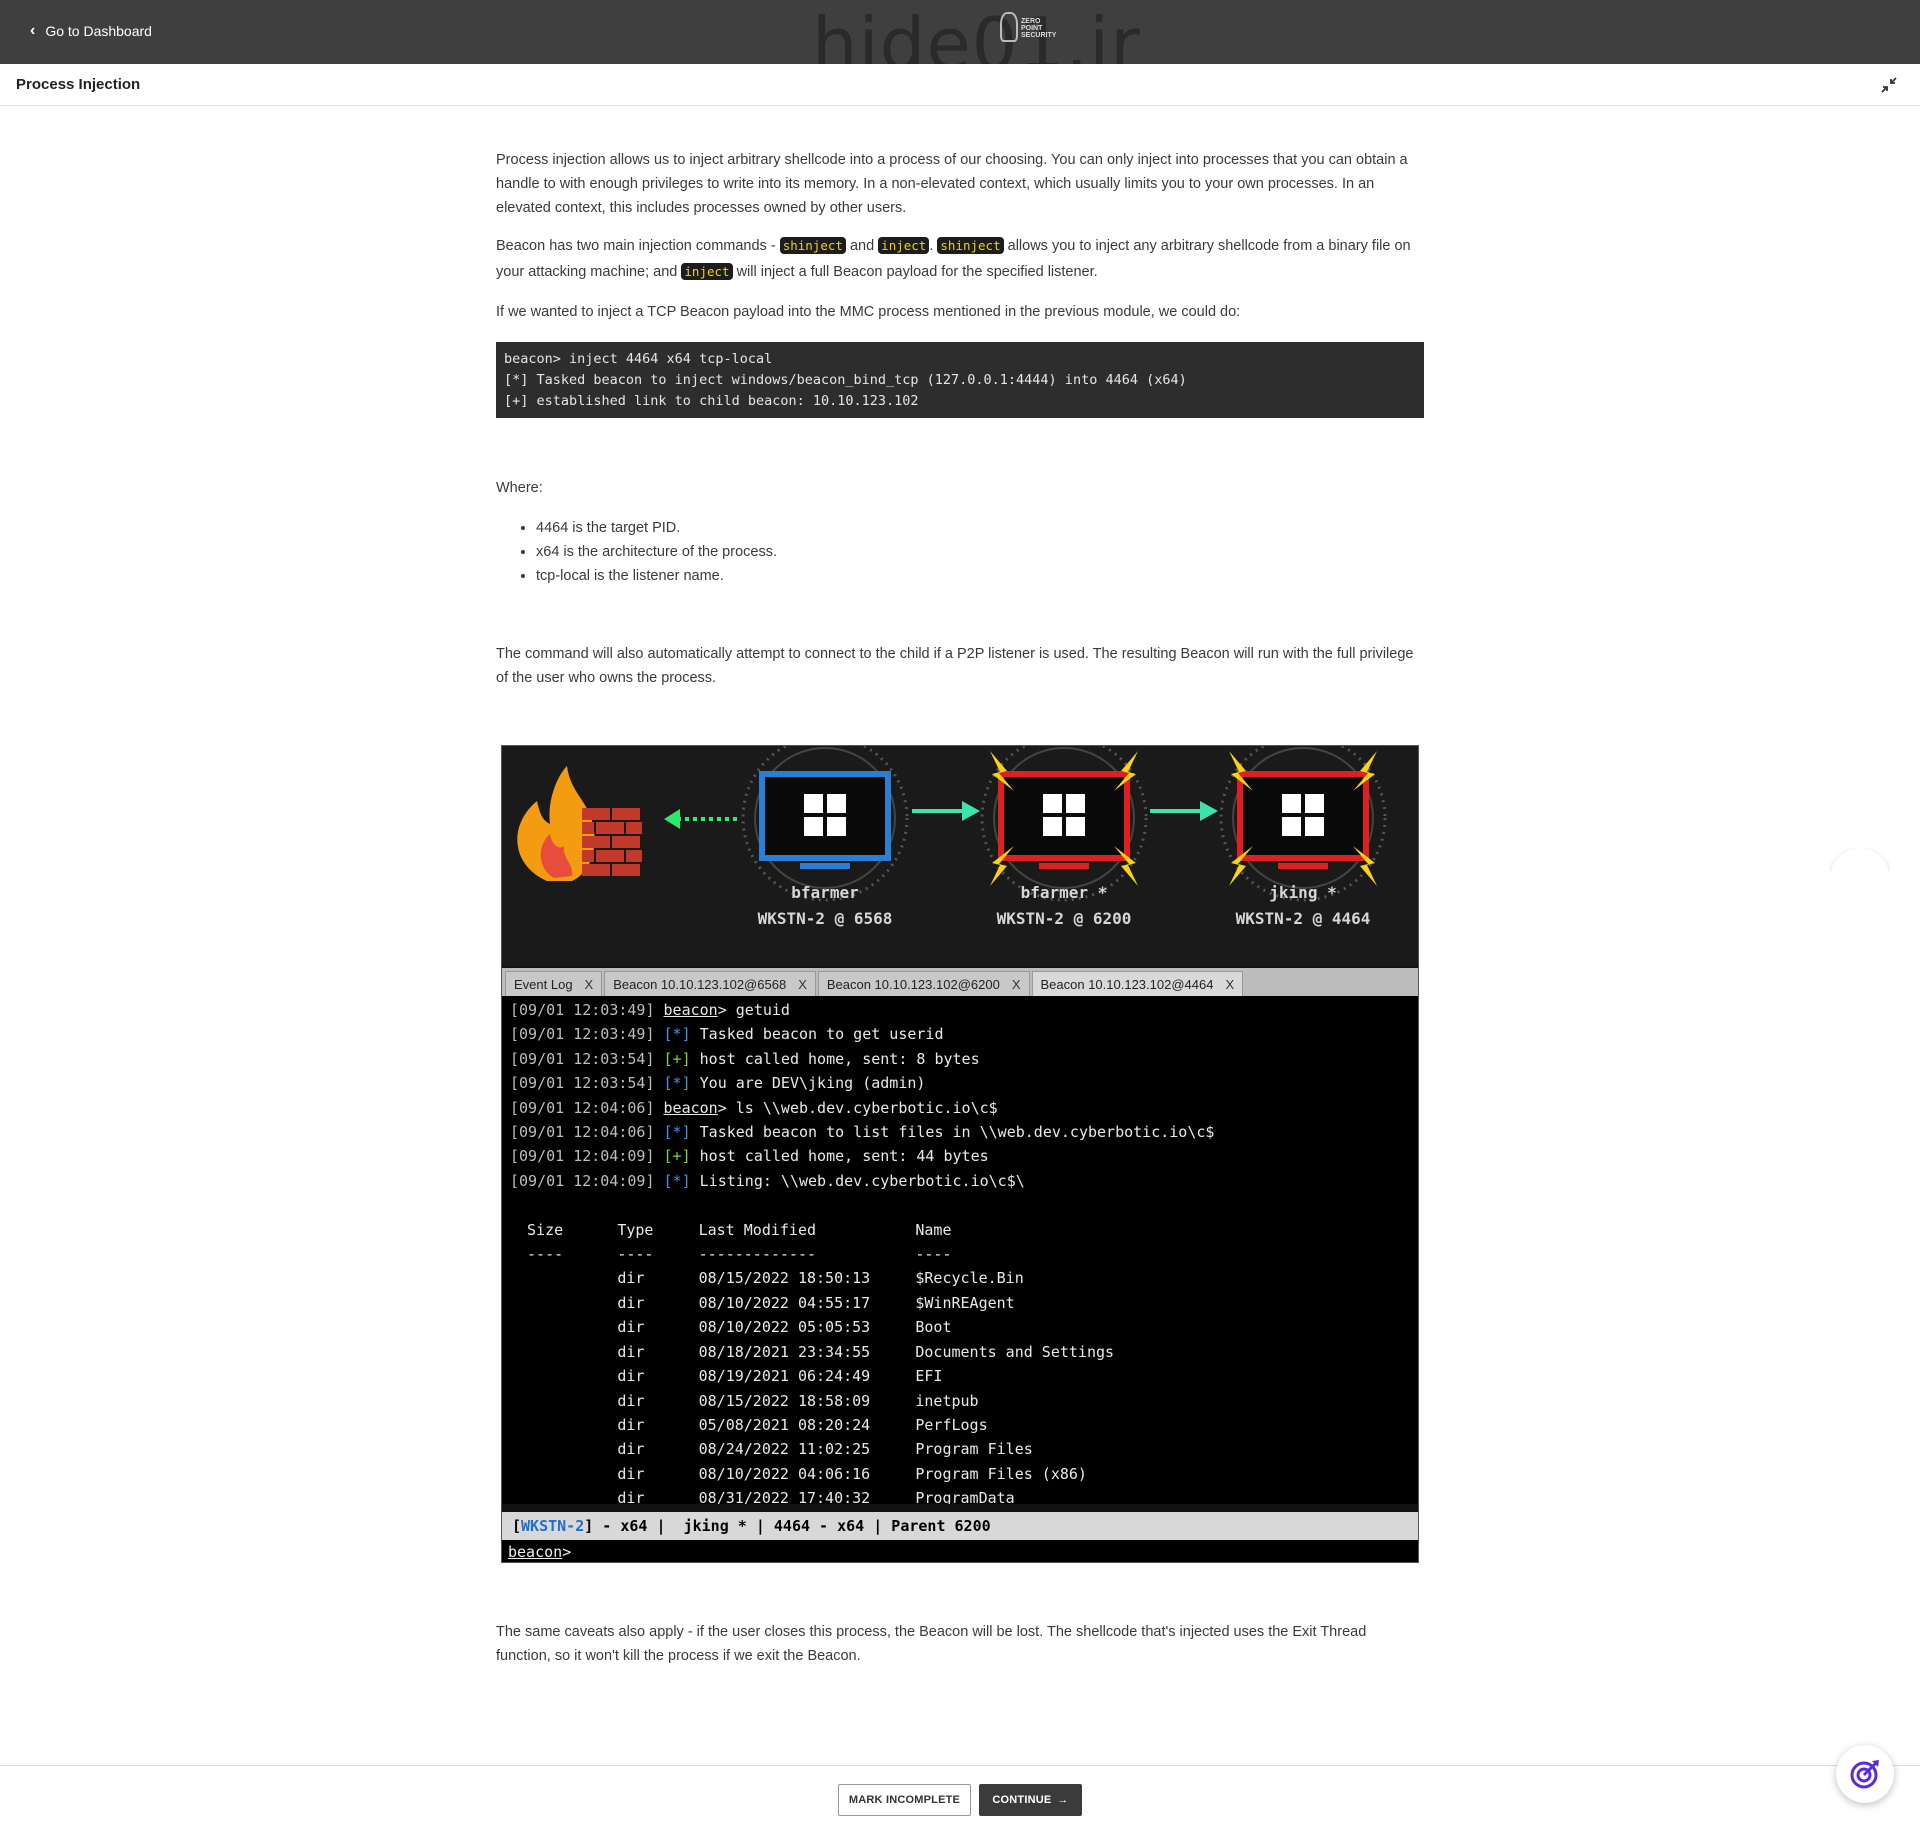  Describe the element at coordinates (766, 1302) in the screenshot. I see `listing-row: dir 08/10/2022 04:55:17 $WinREAgent` at that location.